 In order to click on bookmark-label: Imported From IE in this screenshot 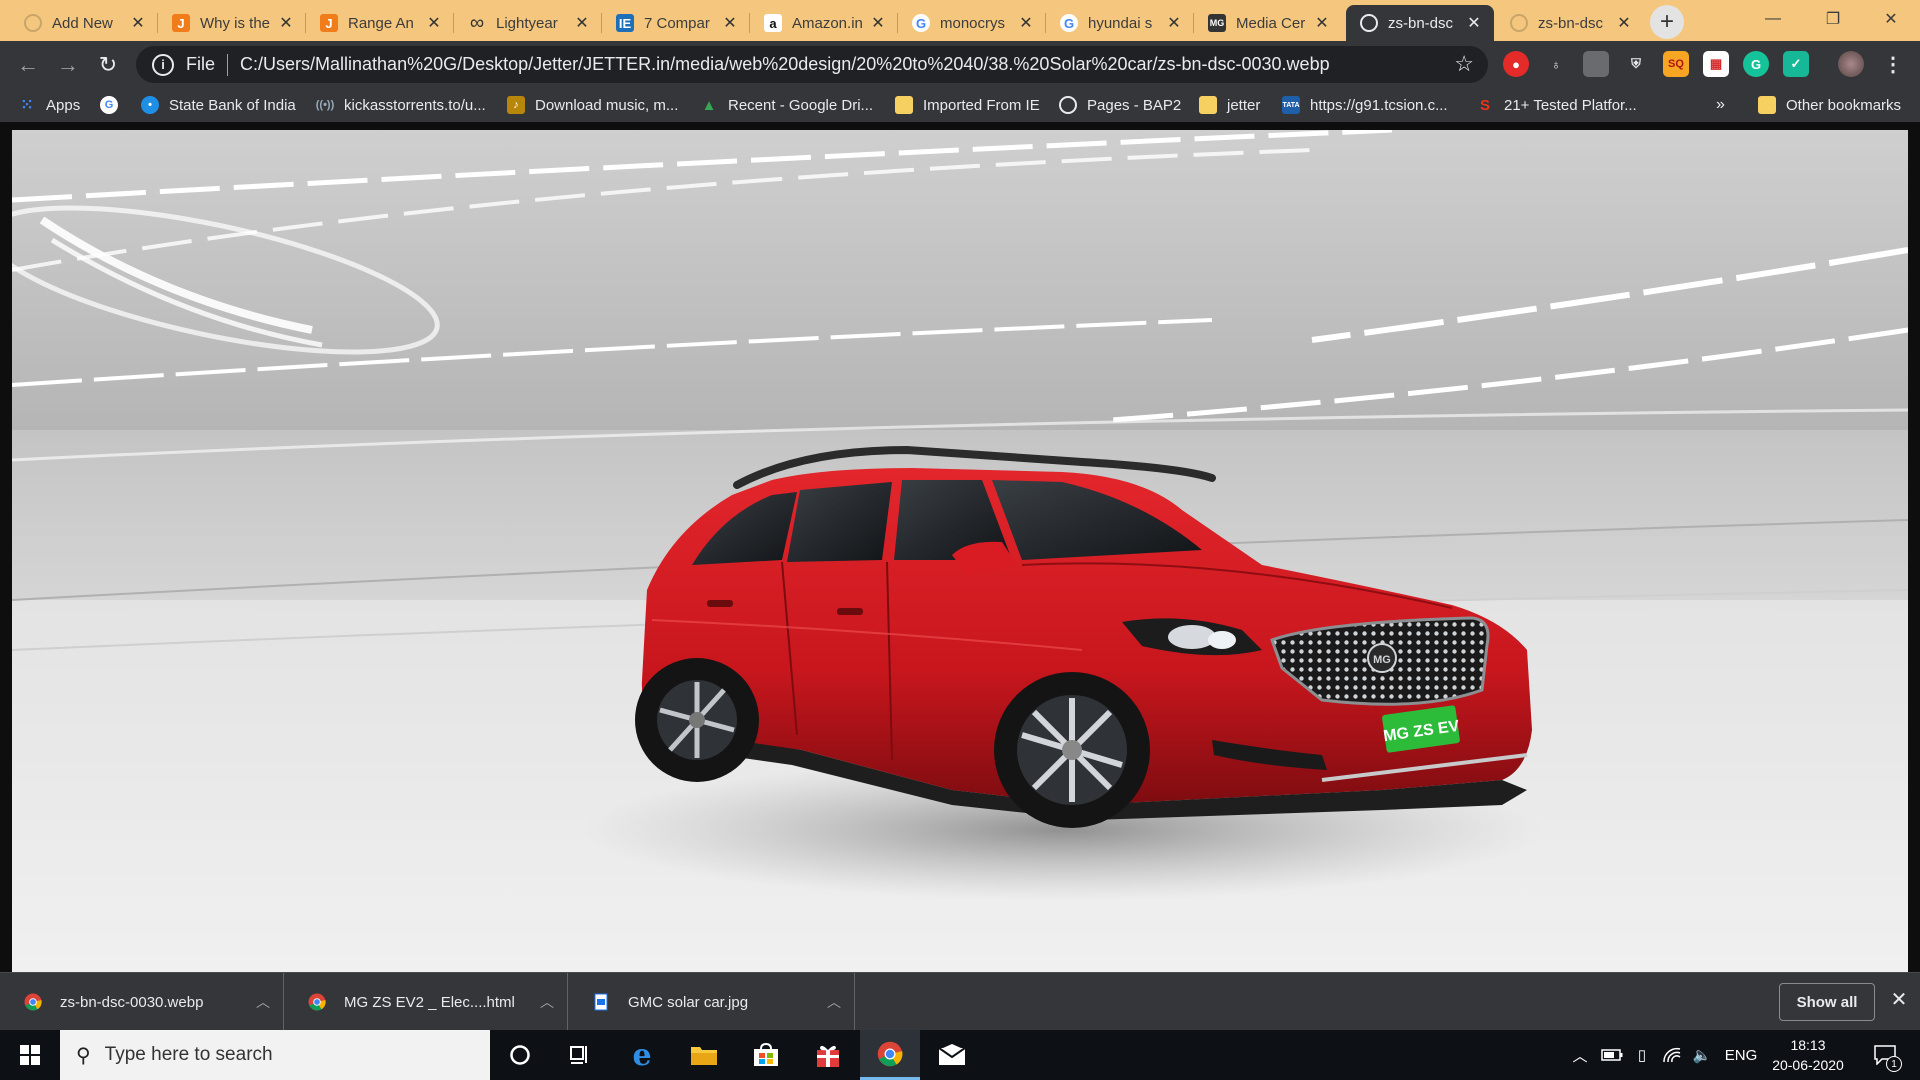, I will do `click(981, 105)`.